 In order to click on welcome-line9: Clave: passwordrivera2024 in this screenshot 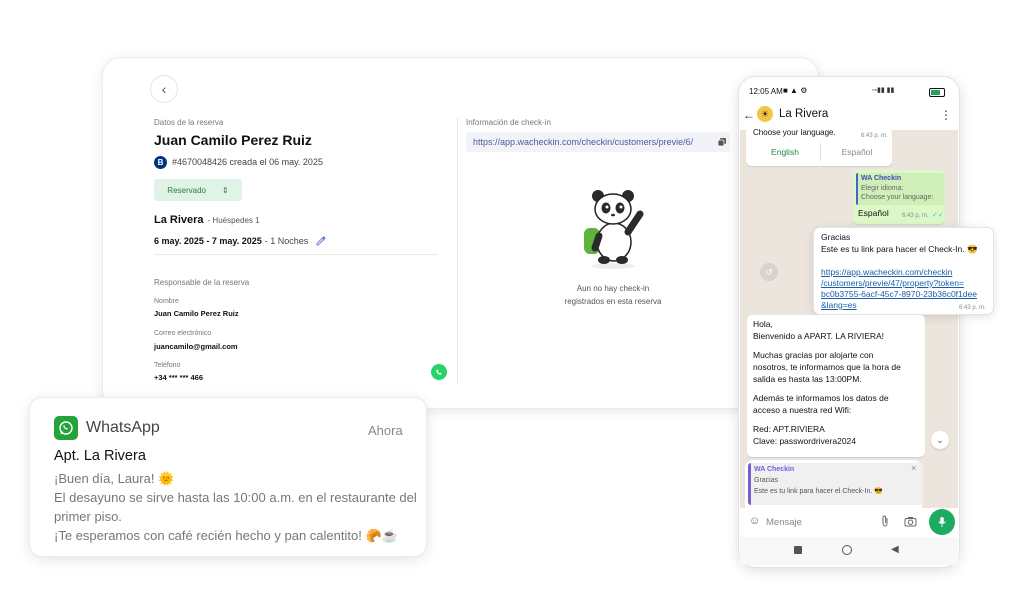, I will do `click(804, 441)`.